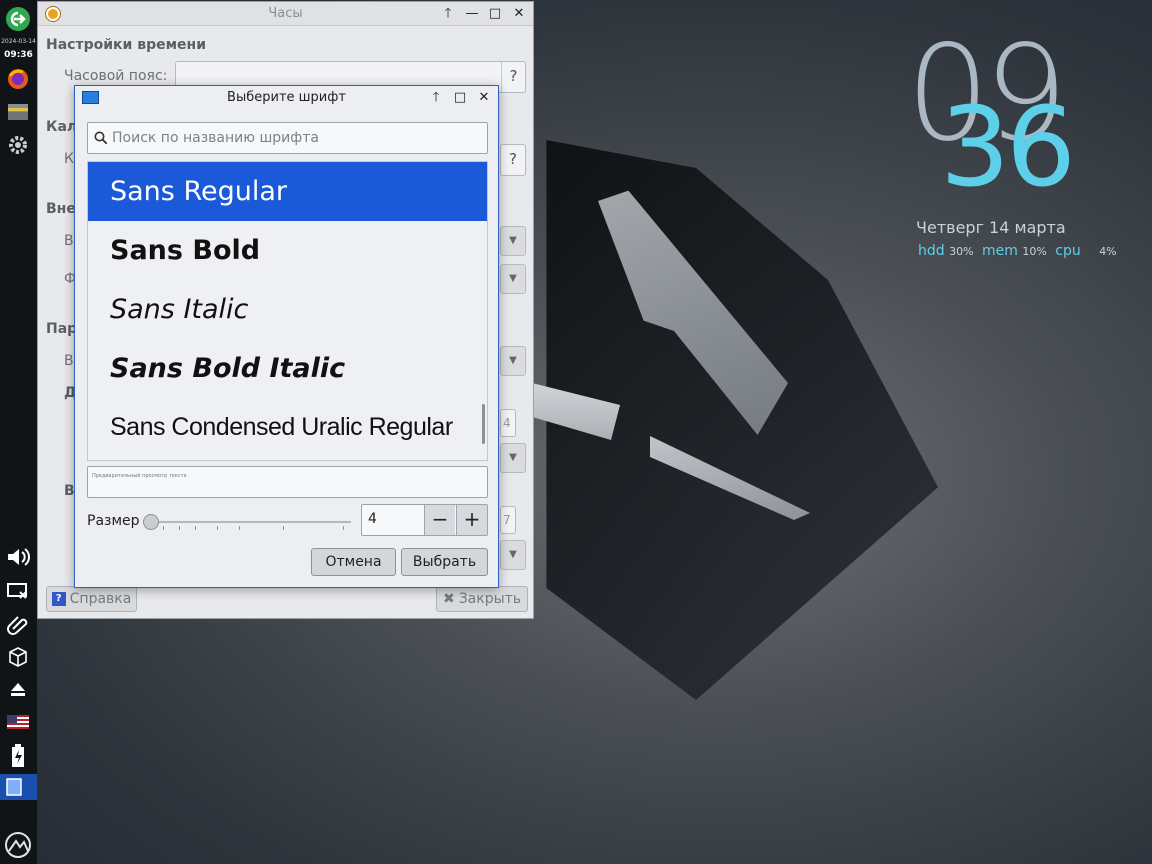 The image size is (1152, 864). I want to click on calendar-field: ?, so click(513, 160).